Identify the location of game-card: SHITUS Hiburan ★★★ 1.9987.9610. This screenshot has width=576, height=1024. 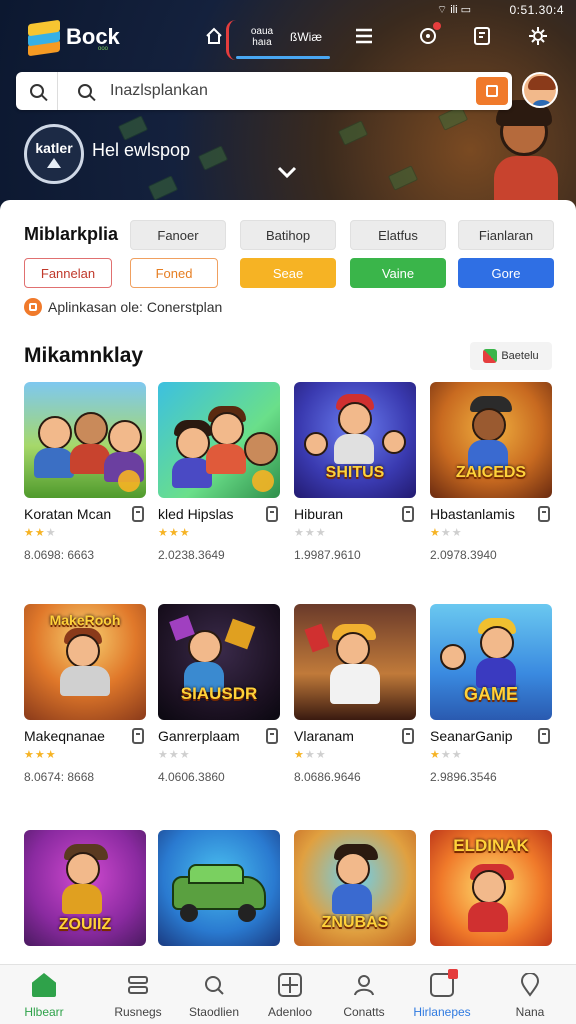
(355, 472).